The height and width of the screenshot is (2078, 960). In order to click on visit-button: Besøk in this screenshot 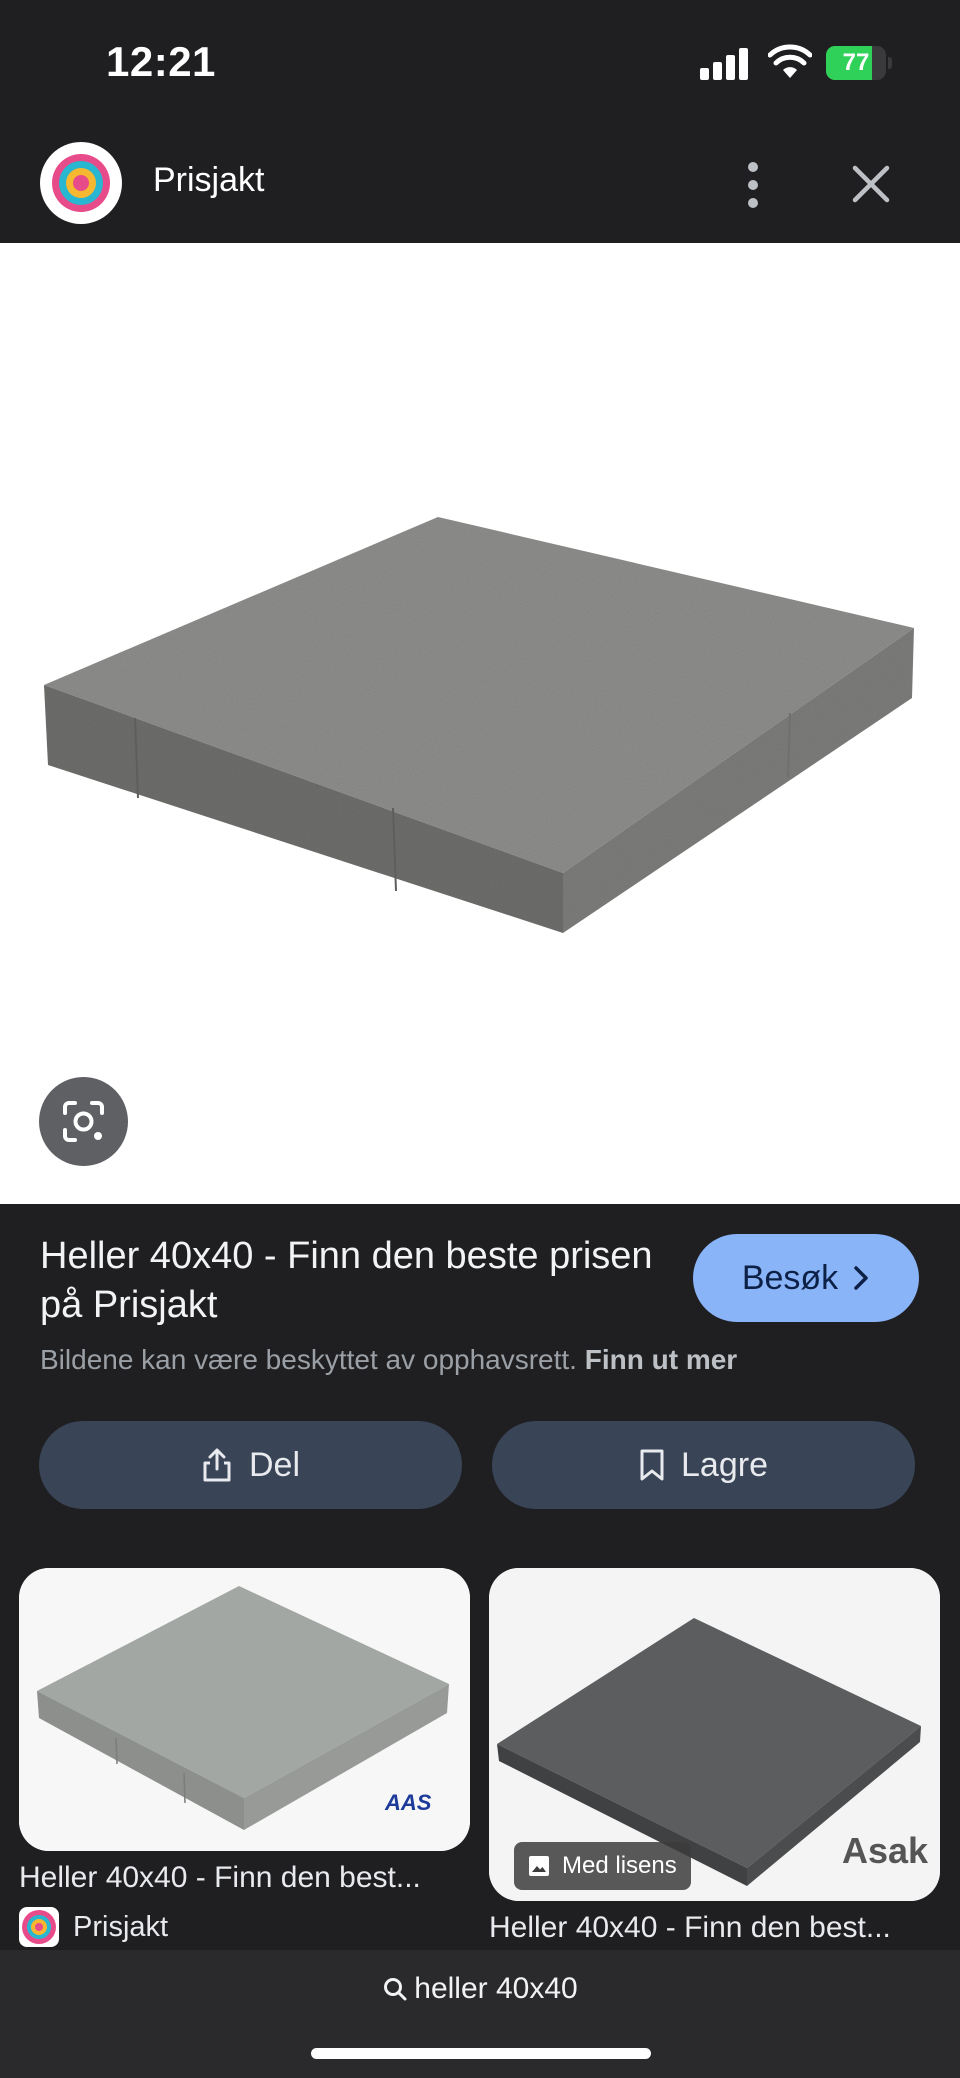, I will do `click(806, 1278)`.